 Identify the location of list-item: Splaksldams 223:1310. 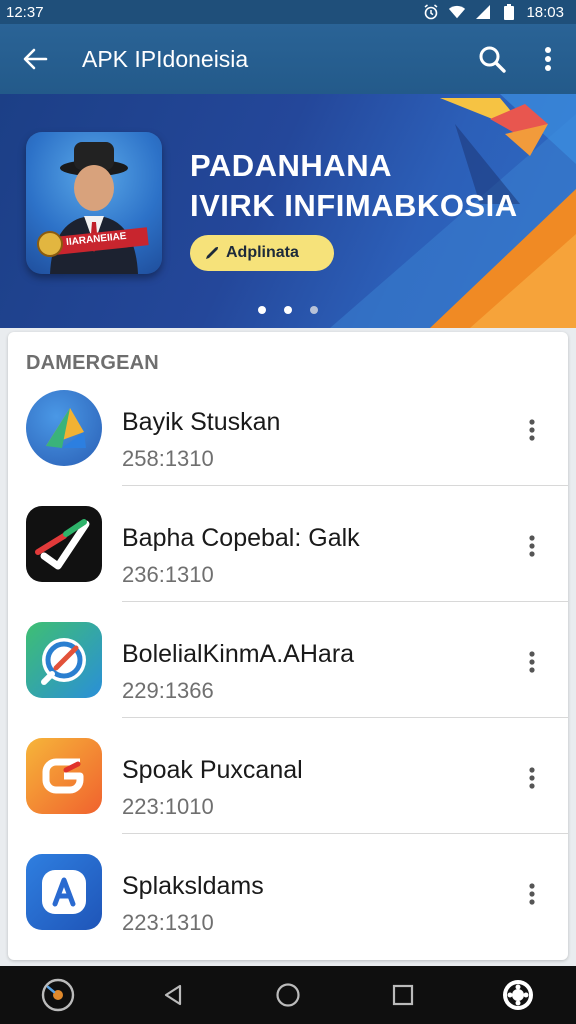
(288, 892).